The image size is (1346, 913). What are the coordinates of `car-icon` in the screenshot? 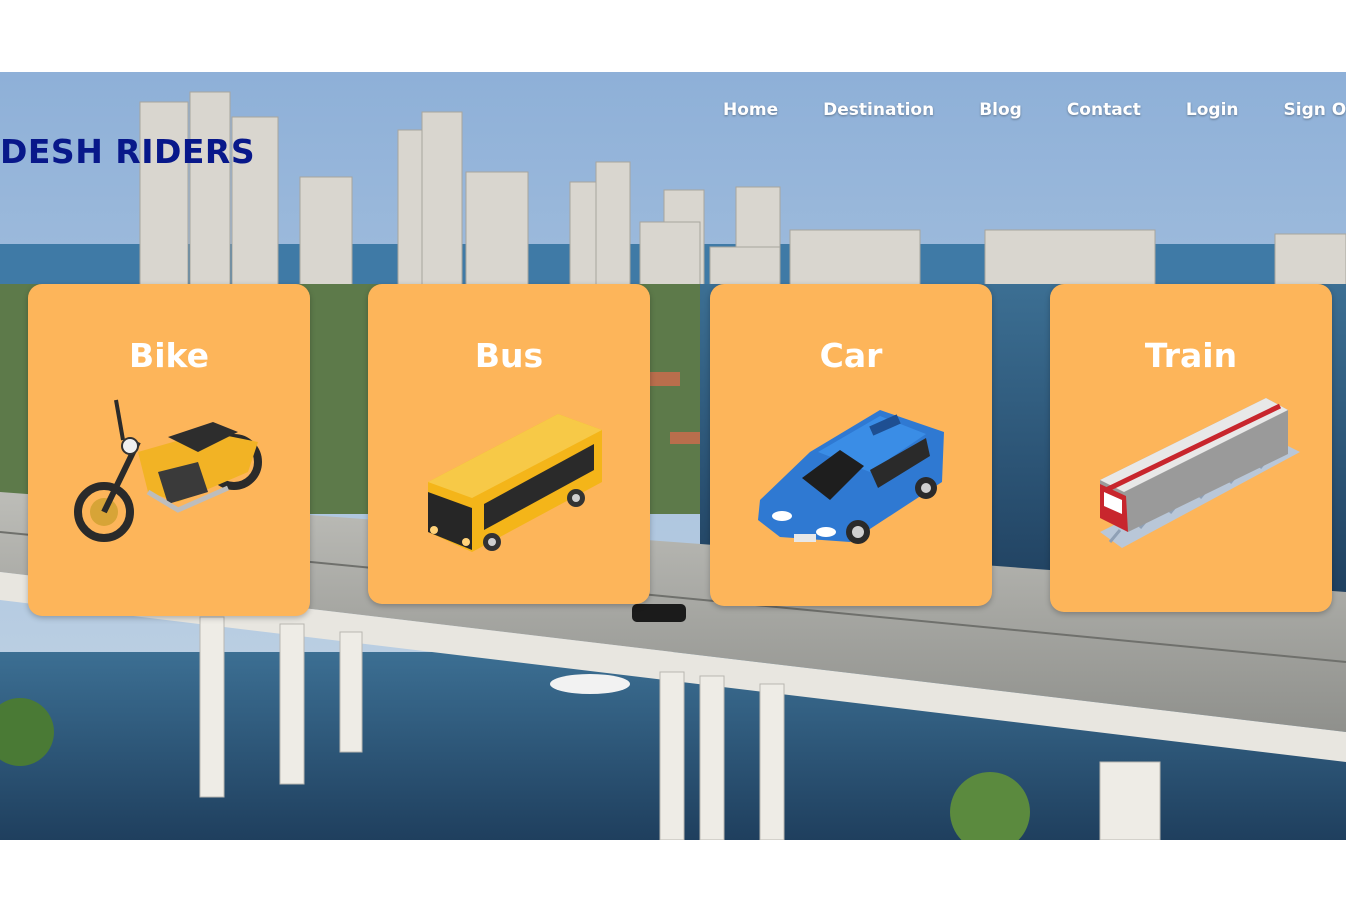 It's located at (851, 477).